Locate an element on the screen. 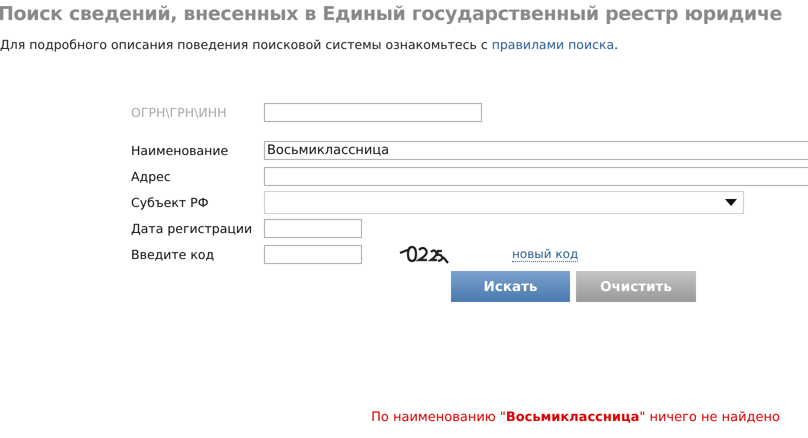  search-button: Искать is located at coordinates (510, 286).